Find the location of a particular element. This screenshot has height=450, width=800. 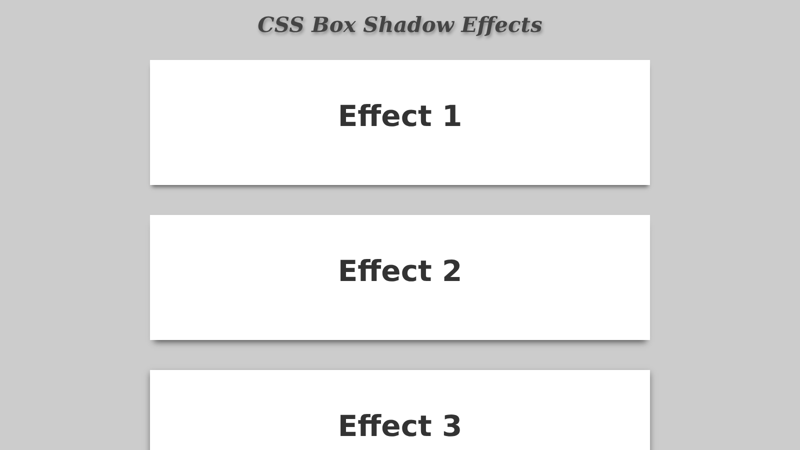

card-label: Effect 2 is located at coordinates (400, 271).